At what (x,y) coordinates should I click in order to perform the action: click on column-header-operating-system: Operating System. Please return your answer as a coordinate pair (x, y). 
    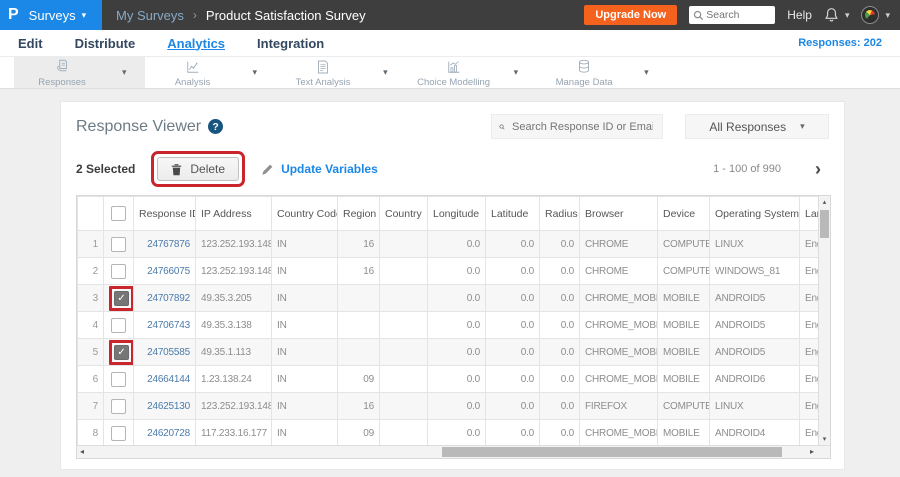
    Looking at the image, I should click on (754, 213).